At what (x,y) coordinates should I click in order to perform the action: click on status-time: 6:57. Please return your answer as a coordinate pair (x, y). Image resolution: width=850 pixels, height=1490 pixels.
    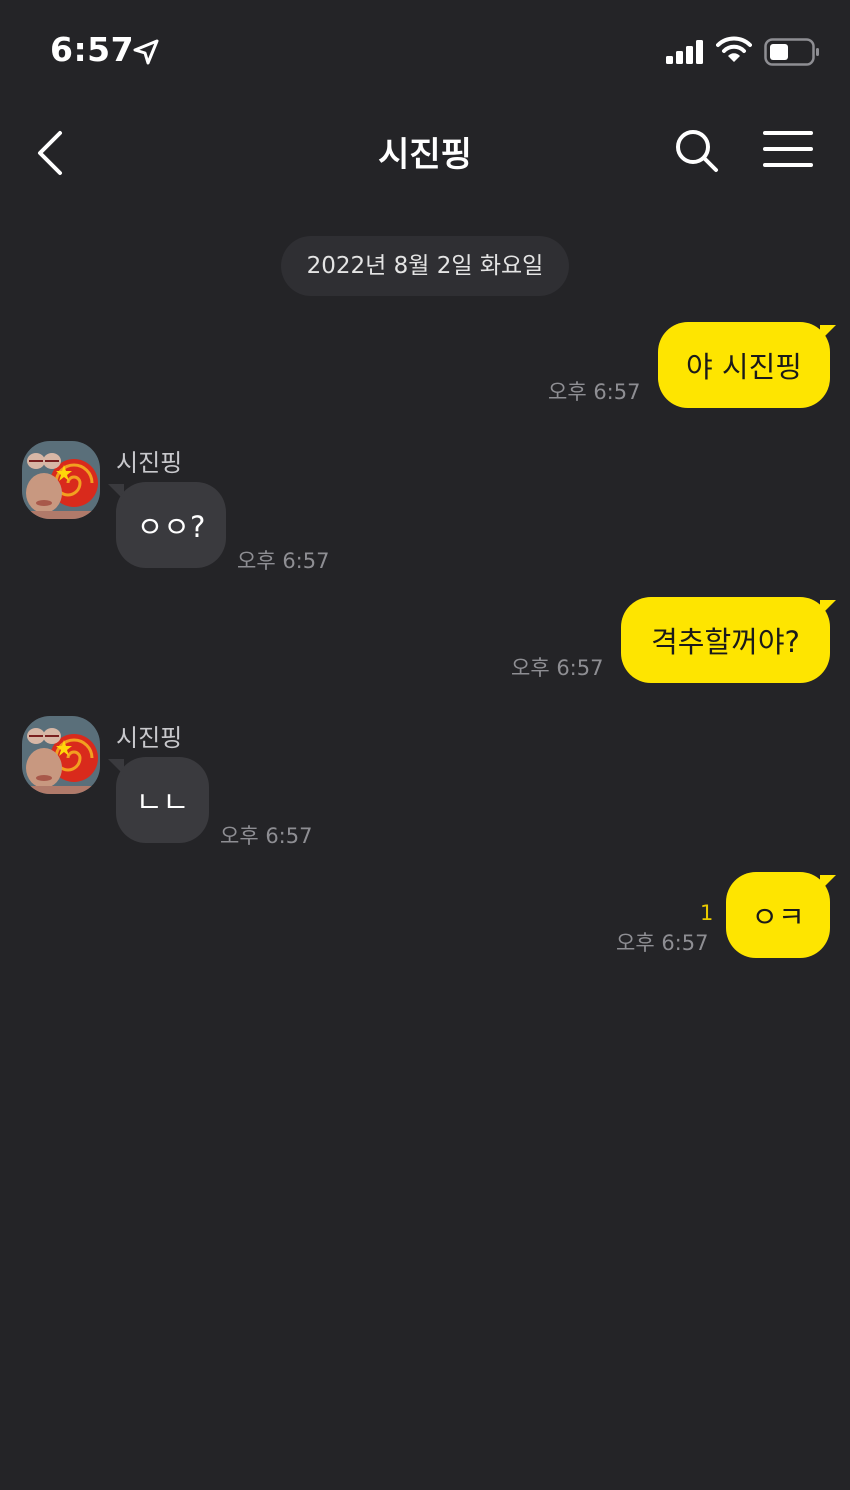
    Looking at the image, I should click on (92, 49).